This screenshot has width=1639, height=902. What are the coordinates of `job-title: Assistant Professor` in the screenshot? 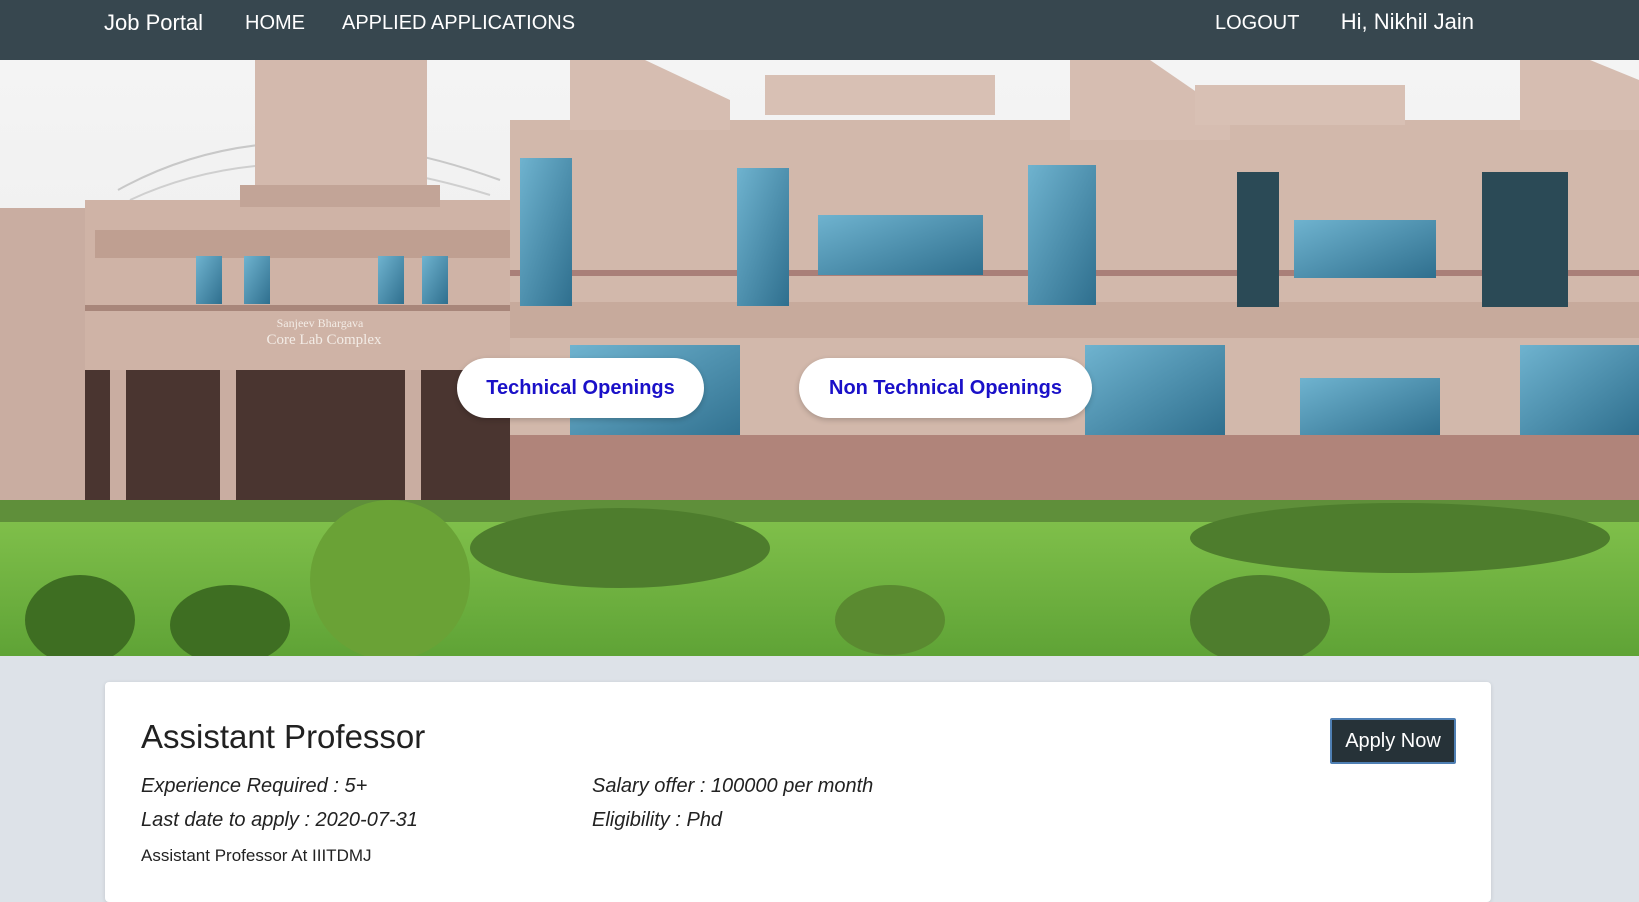 It's located at (283, 736).